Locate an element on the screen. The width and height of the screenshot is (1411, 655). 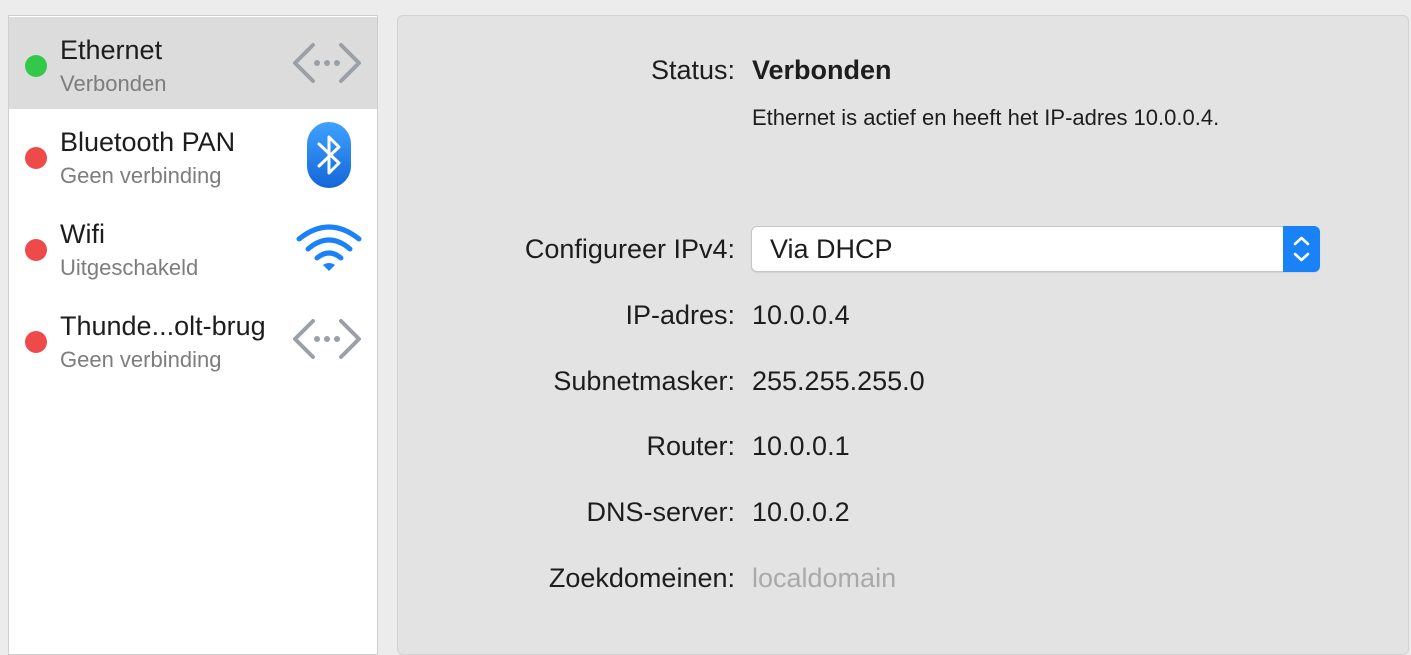
service-item-wifi: Wifi Uitgeschakeld is located at coordinates (193, 247).